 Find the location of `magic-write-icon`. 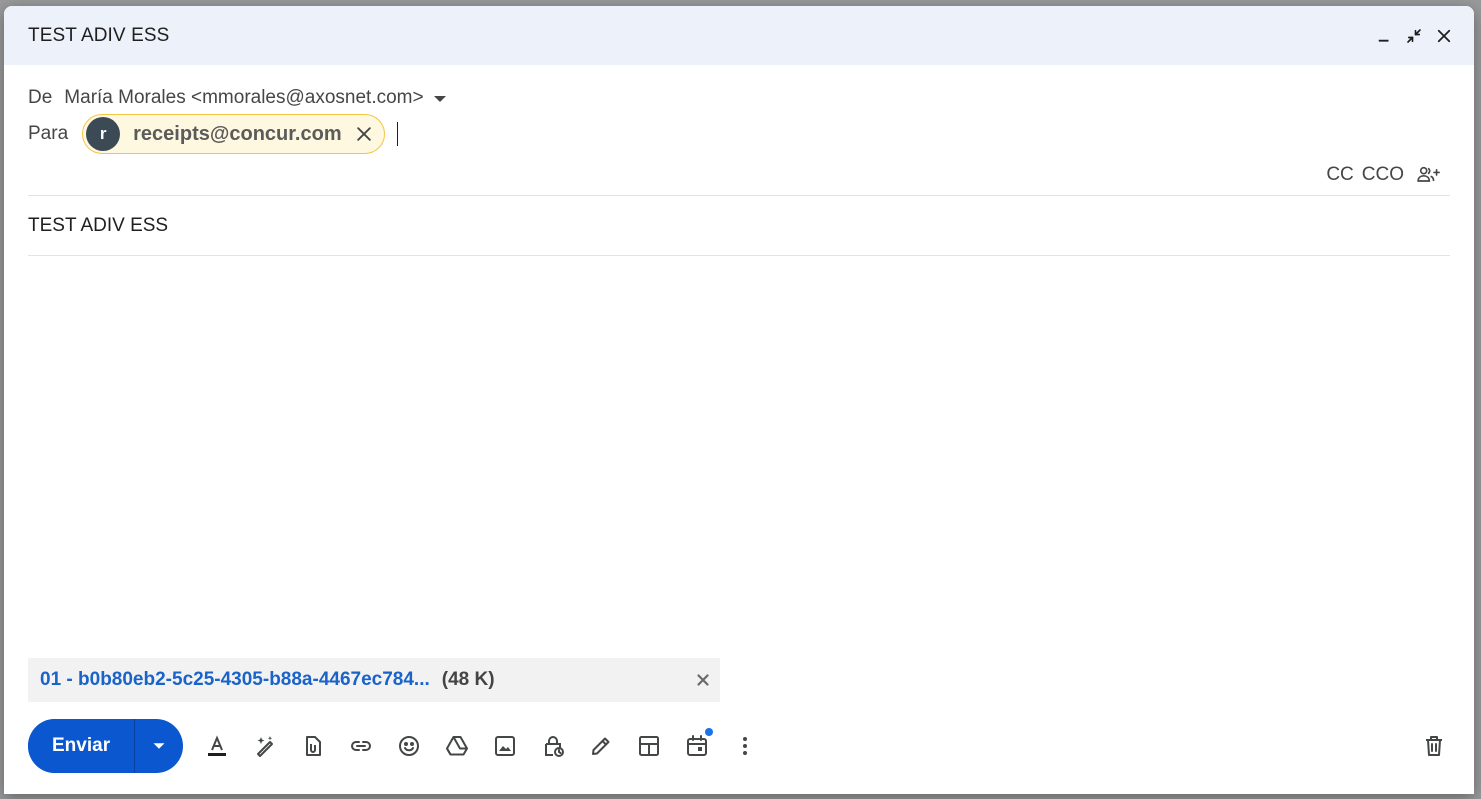

magic-write-icon is located at coordinates (265, 746).